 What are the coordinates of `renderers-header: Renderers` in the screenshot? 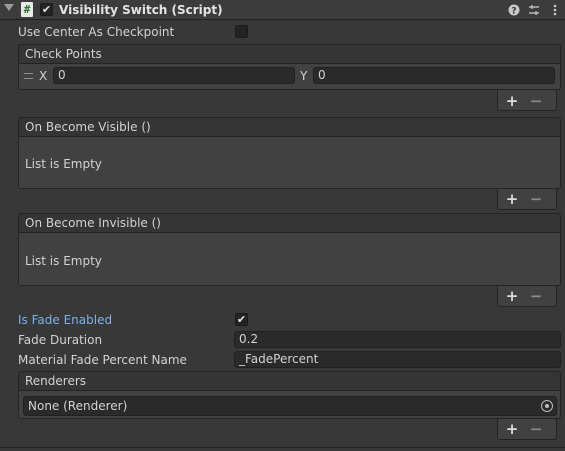 It's located at (289, 381).